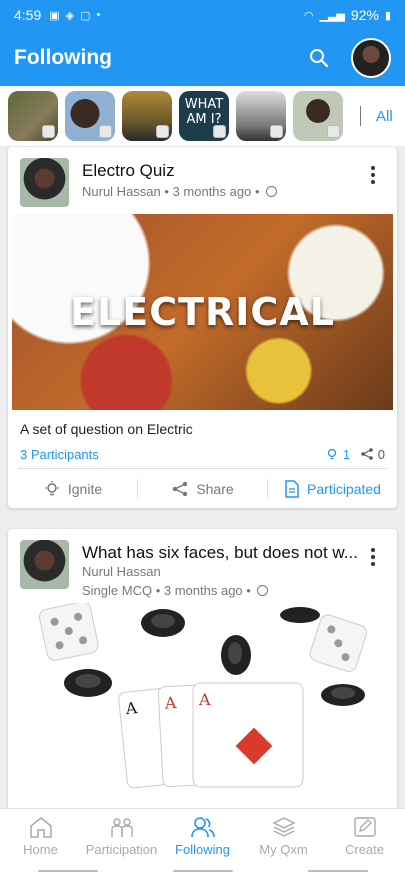 This screenshot has width=405, height=878. I want to click on nav-label: My Qxm, so click(283, 849).